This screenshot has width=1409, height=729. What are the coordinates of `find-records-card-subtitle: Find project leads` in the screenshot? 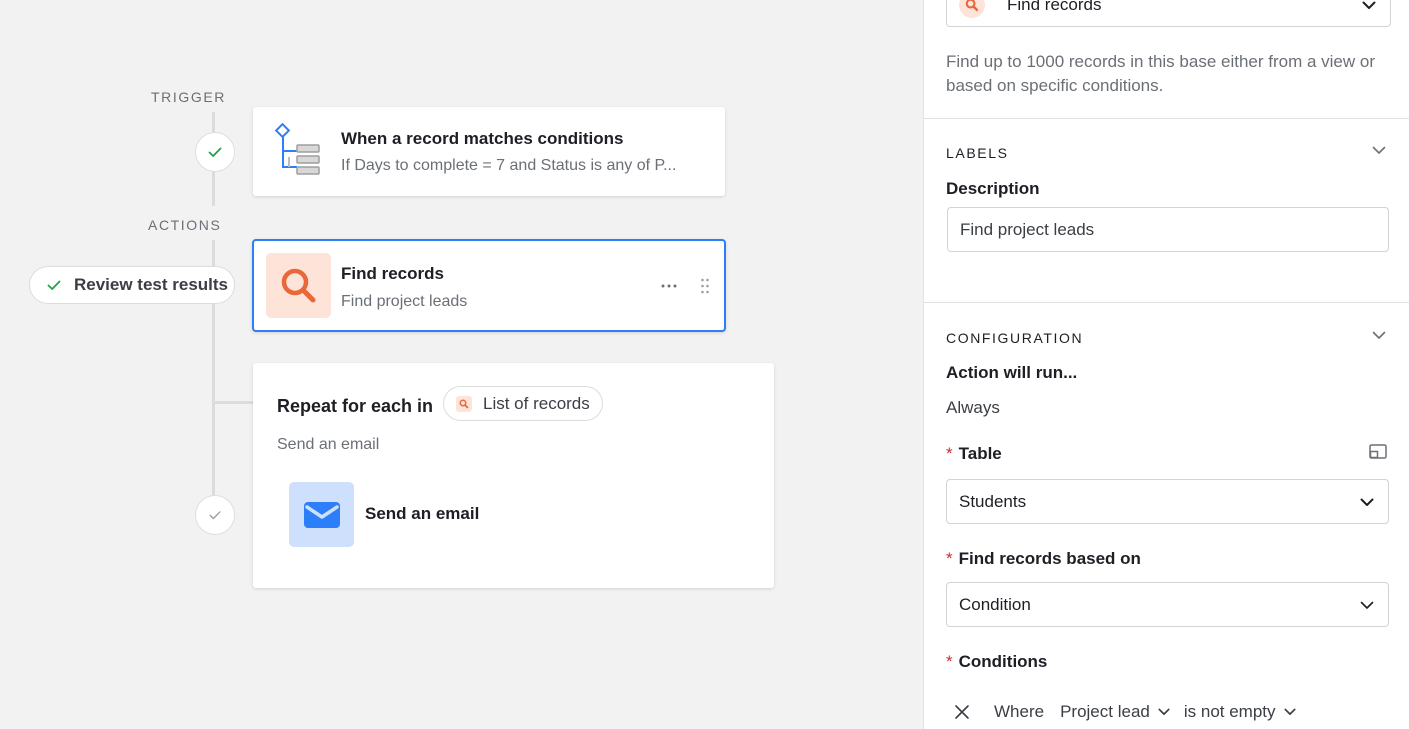 It's located at (404, 301).